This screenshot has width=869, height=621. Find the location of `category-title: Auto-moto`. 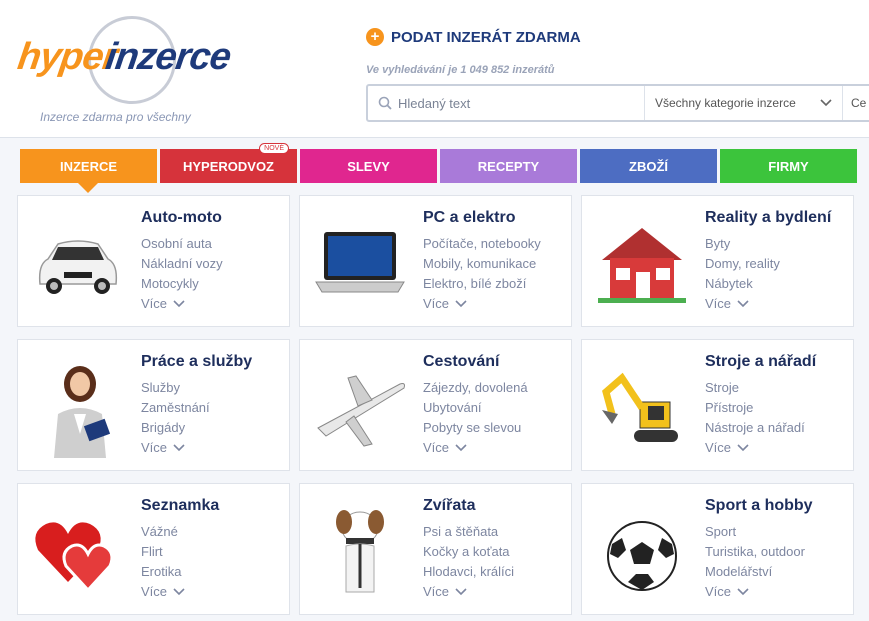

category-title: Auto-moto is located at coordinates (181, 218).